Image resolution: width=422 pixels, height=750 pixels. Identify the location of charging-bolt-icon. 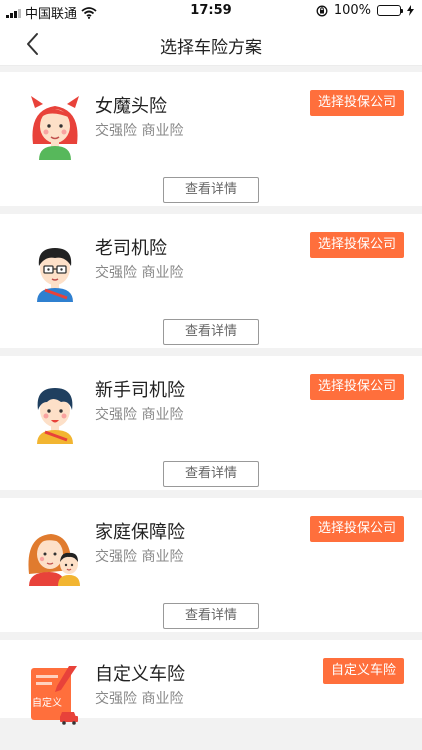
(410, 10).